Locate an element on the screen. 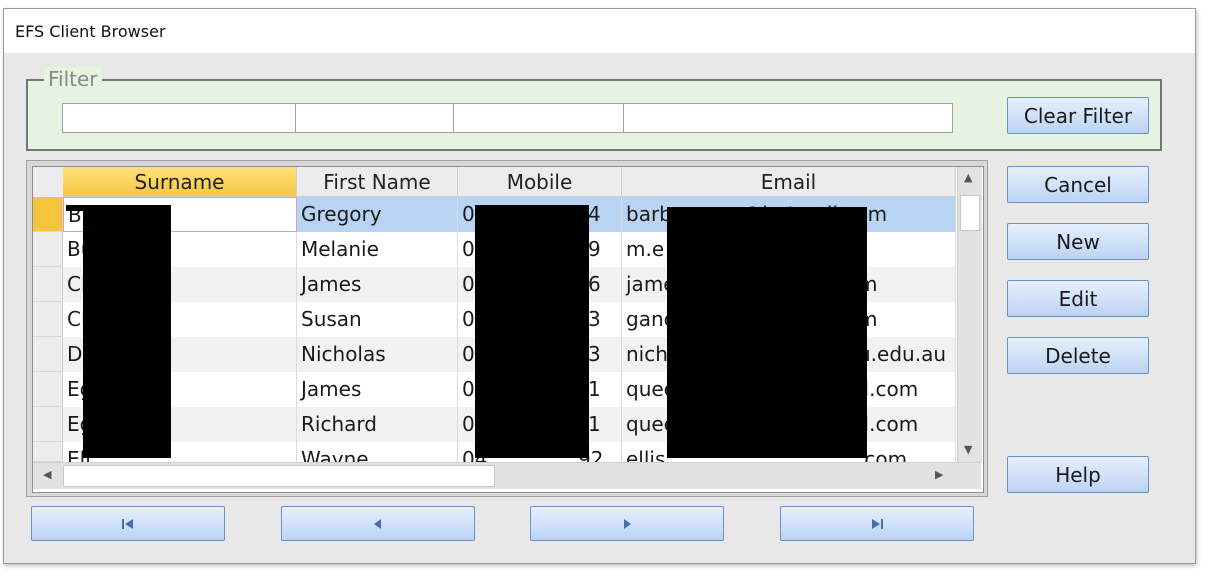  grid-corner is located at coordinates (48, 182).